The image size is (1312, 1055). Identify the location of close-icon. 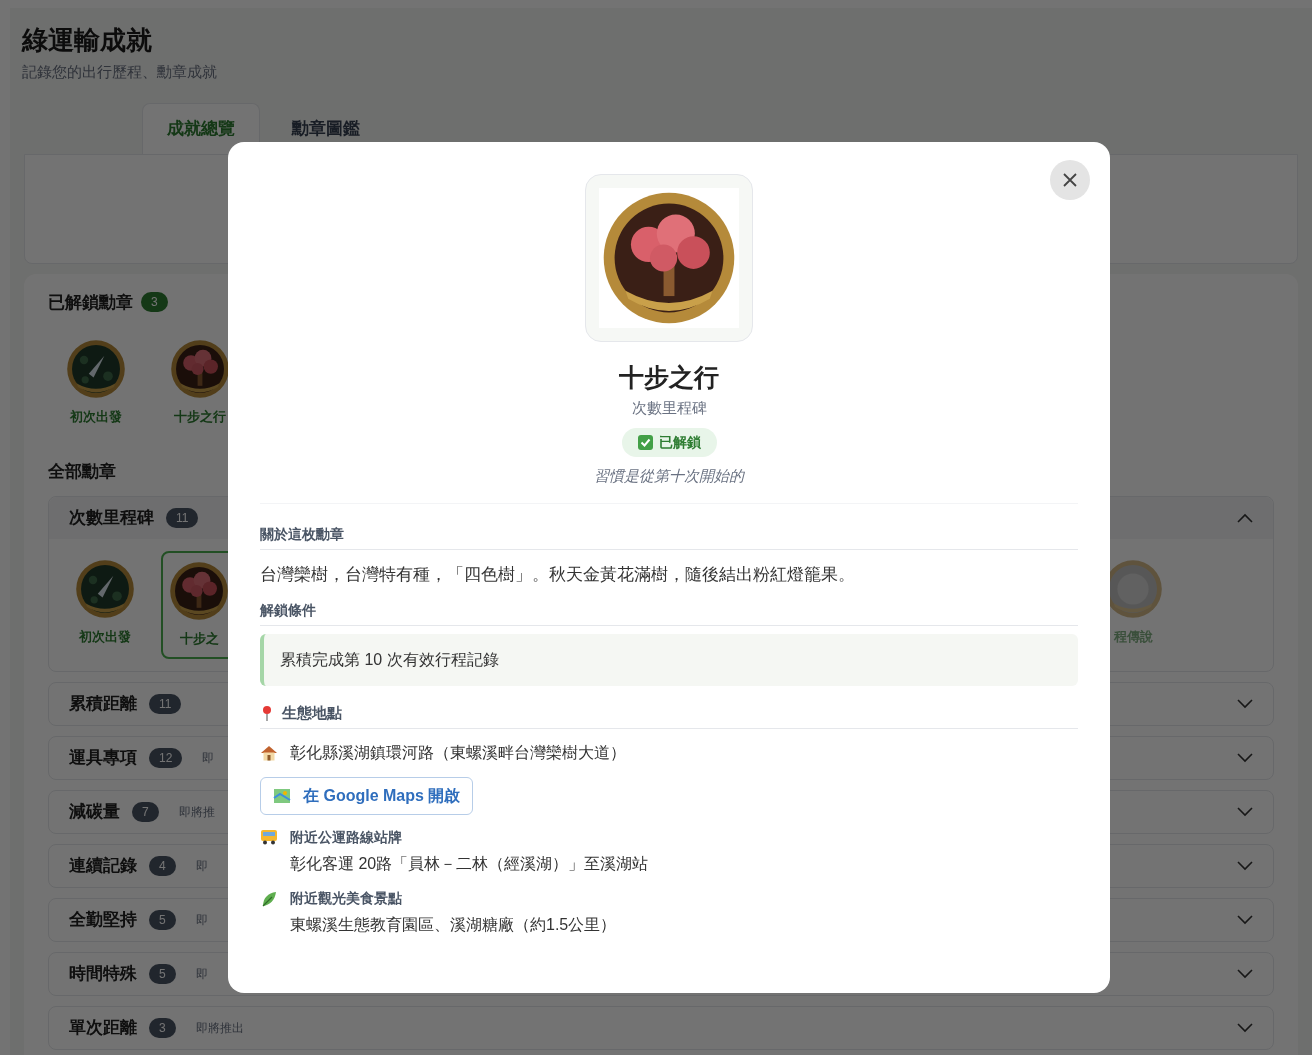
(1070, 180).